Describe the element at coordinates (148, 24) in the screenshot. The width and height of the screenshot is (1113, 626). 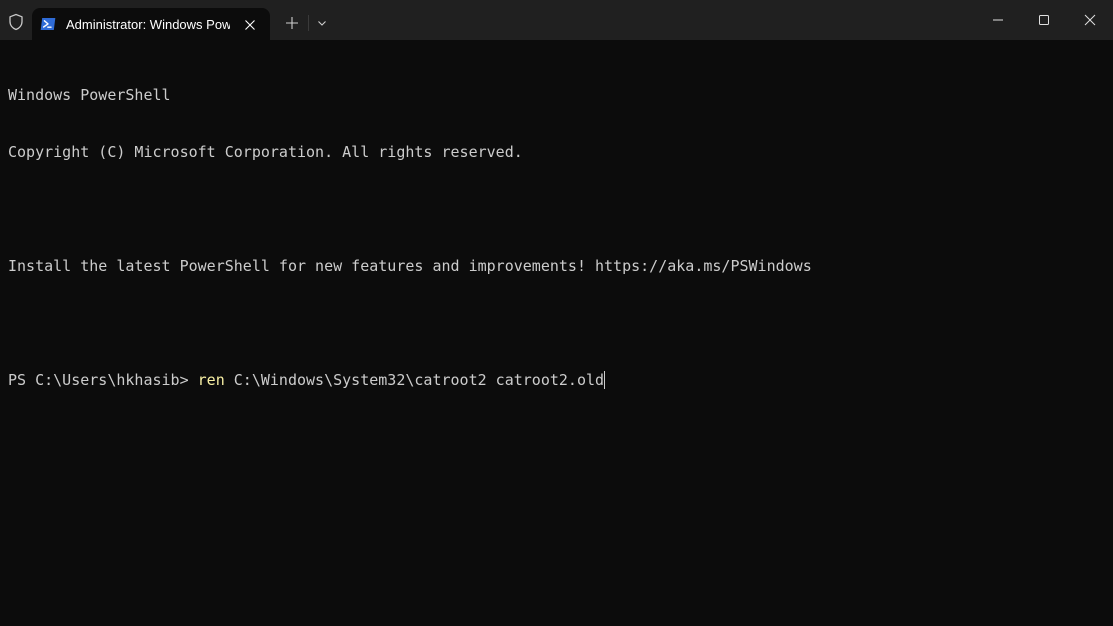
I see `tab-title: Administrator: Windows PowerShell` at that location.